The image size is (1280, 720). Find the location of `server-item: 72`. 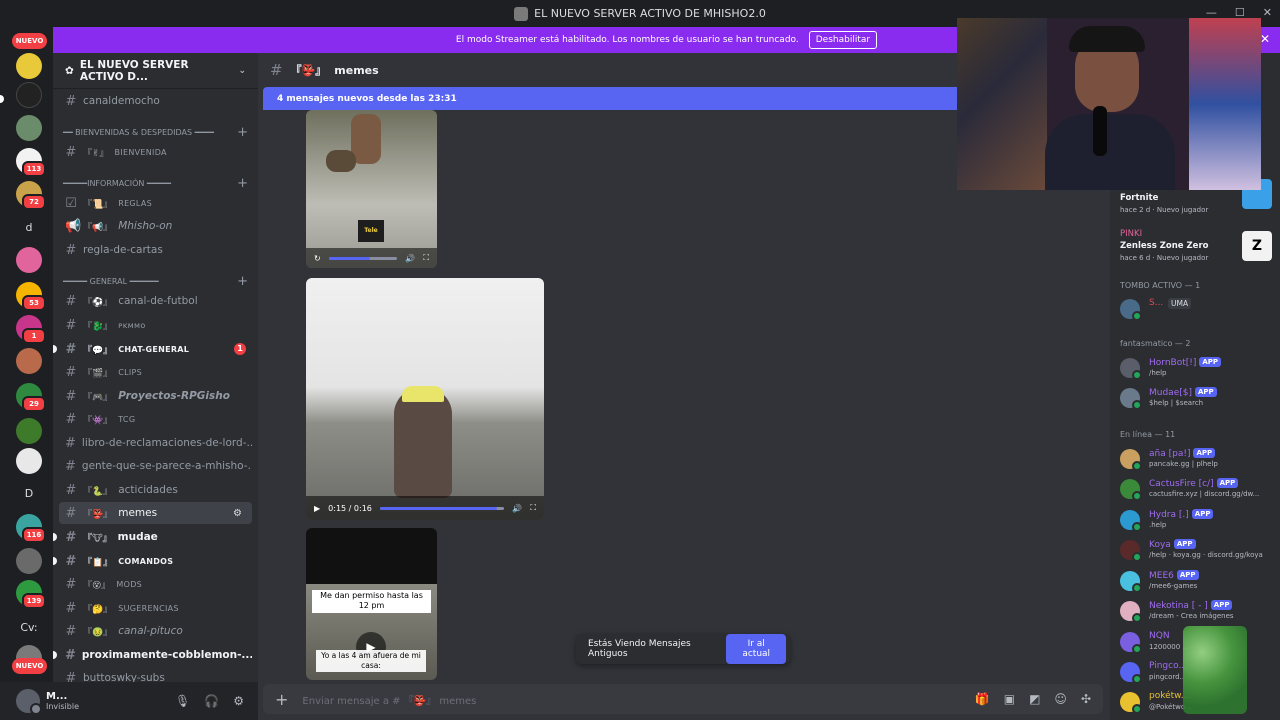

server-item: 72 is located at coordinates (31, 195).